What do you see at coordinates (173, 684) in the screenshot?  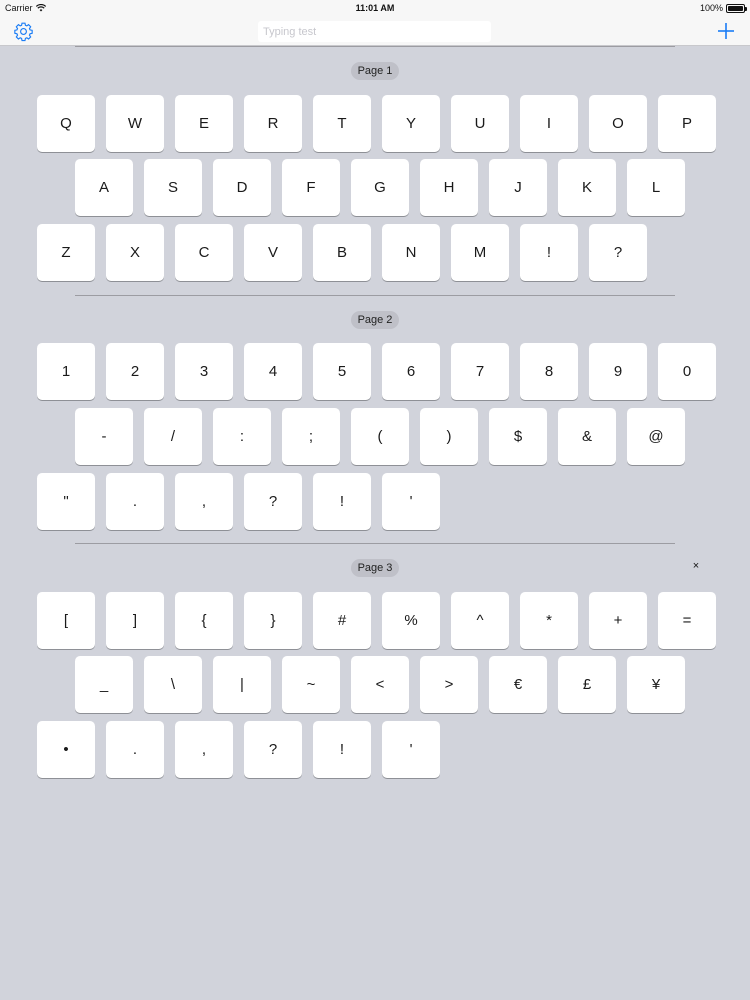 I see `key: \` at bounding box center [173, 684].